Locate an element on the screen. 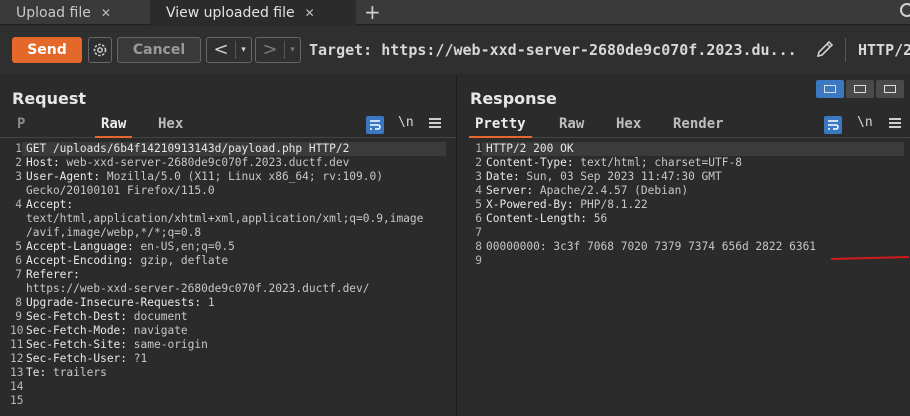  header-value: Sun, 03 Sep 2023 11:47:30 GMT is located at coordinates (624, 176).